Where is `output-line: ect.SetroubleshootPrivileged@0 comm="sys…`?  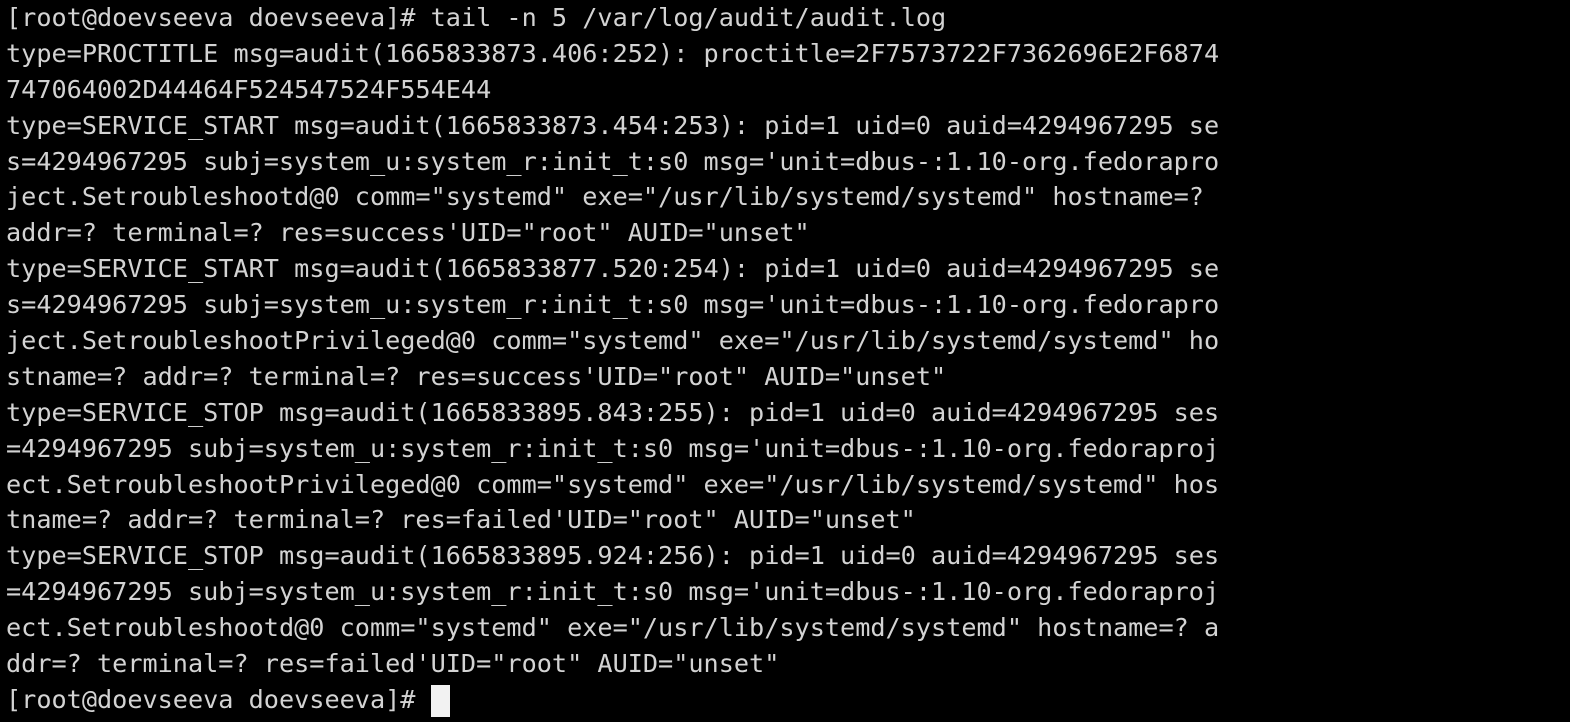 output-line: ect.SetroubleshootPrivileged@0 comm="sys… is located at coordinates (613, 484).